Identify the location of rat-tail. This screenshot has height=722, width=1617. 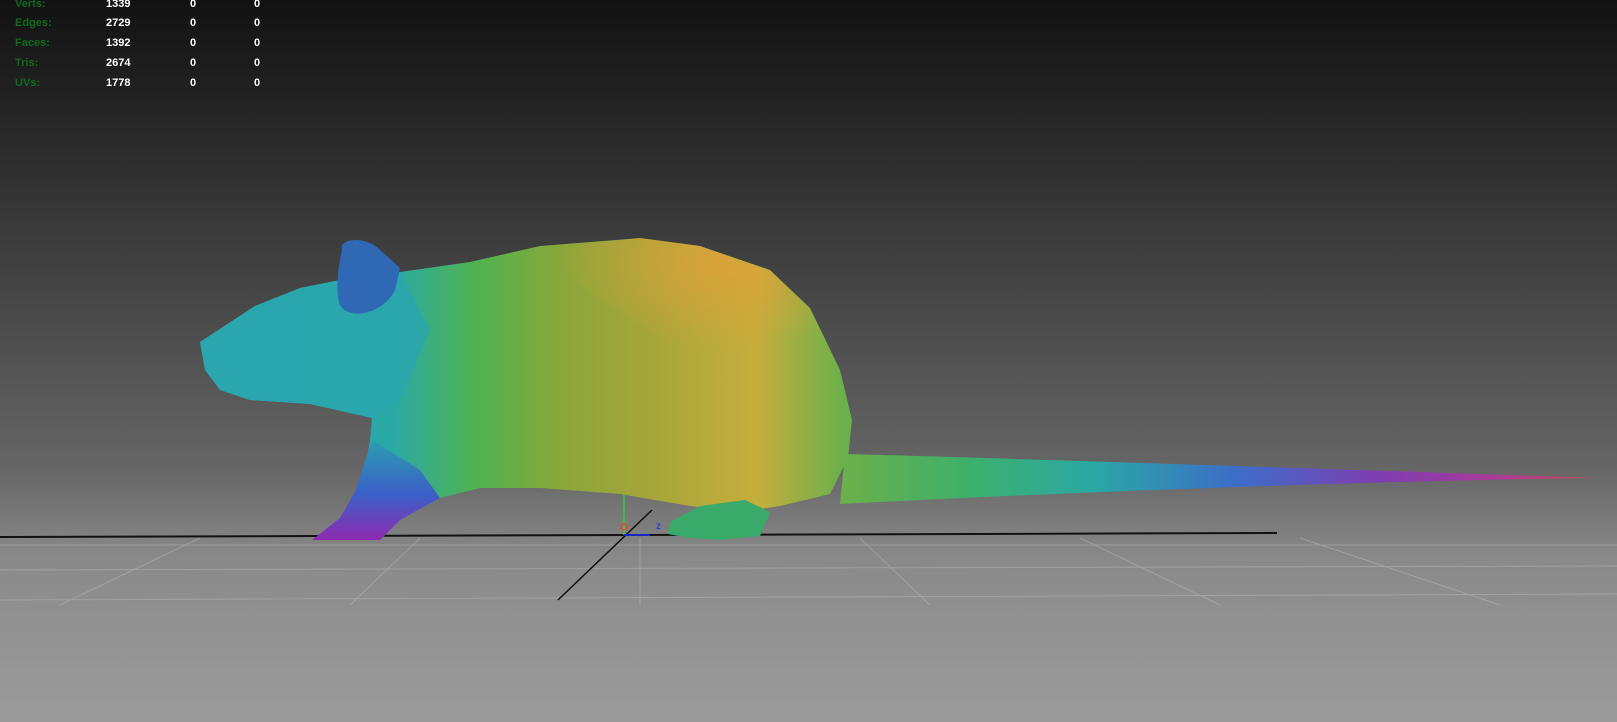
(1219, 479).